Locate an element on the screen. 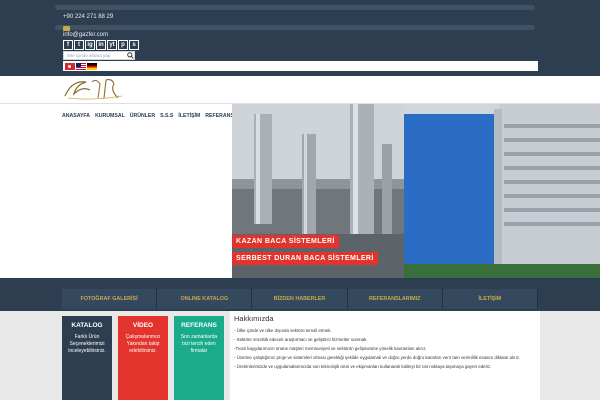 Image resolution: width=600 pixels, height=400 pixels. nav-item-iletisim: İLETİŞİM is located at coordinates (189, 116).